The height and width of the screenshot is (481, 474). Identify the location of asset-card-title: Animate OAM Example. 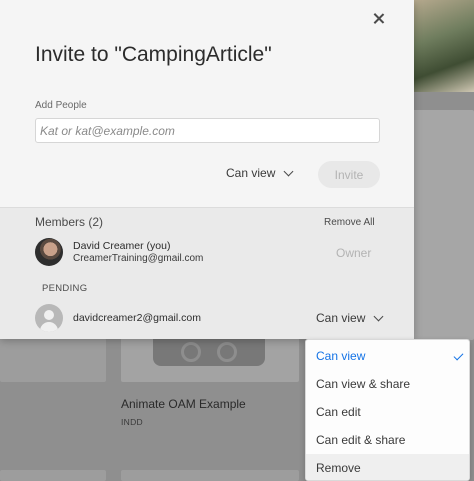
(183, 404).